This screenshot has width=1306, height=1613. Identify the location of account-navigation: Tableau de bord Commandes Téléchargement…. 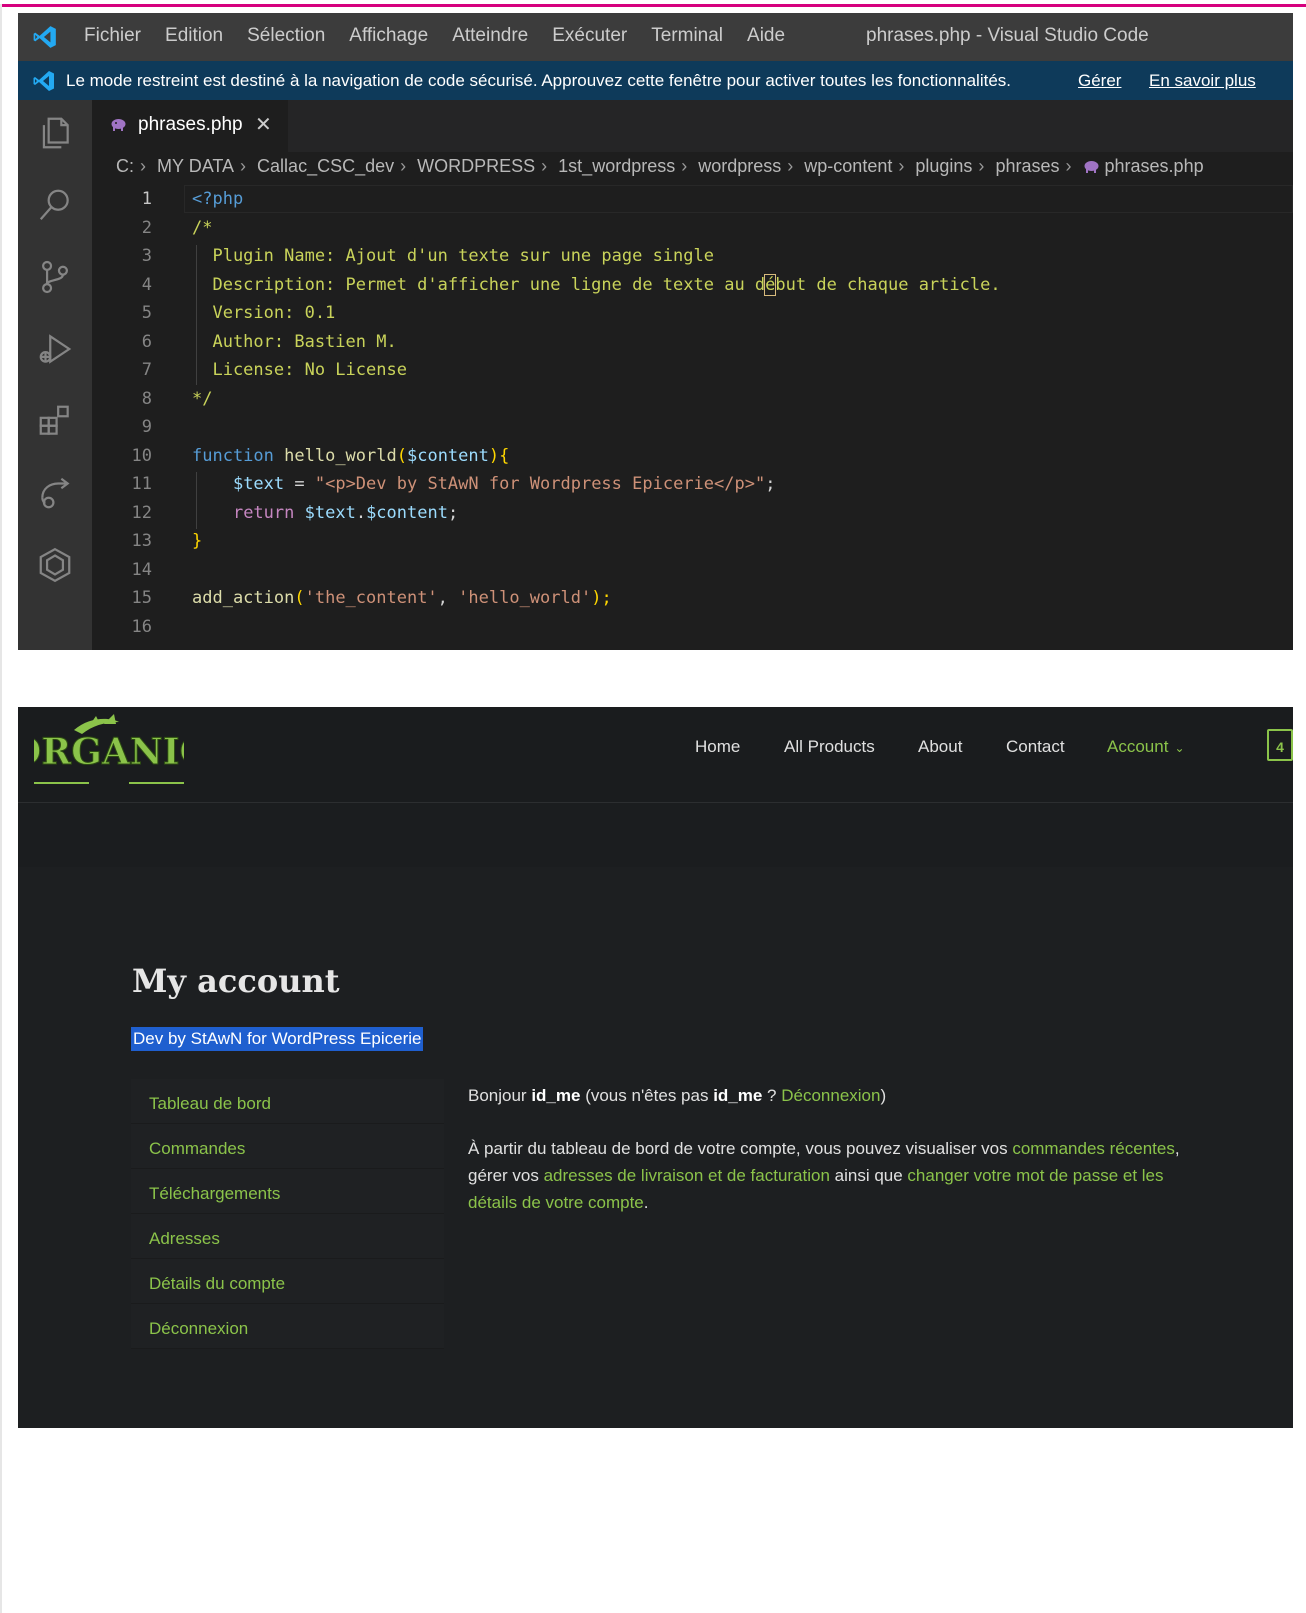
(287, 1214).